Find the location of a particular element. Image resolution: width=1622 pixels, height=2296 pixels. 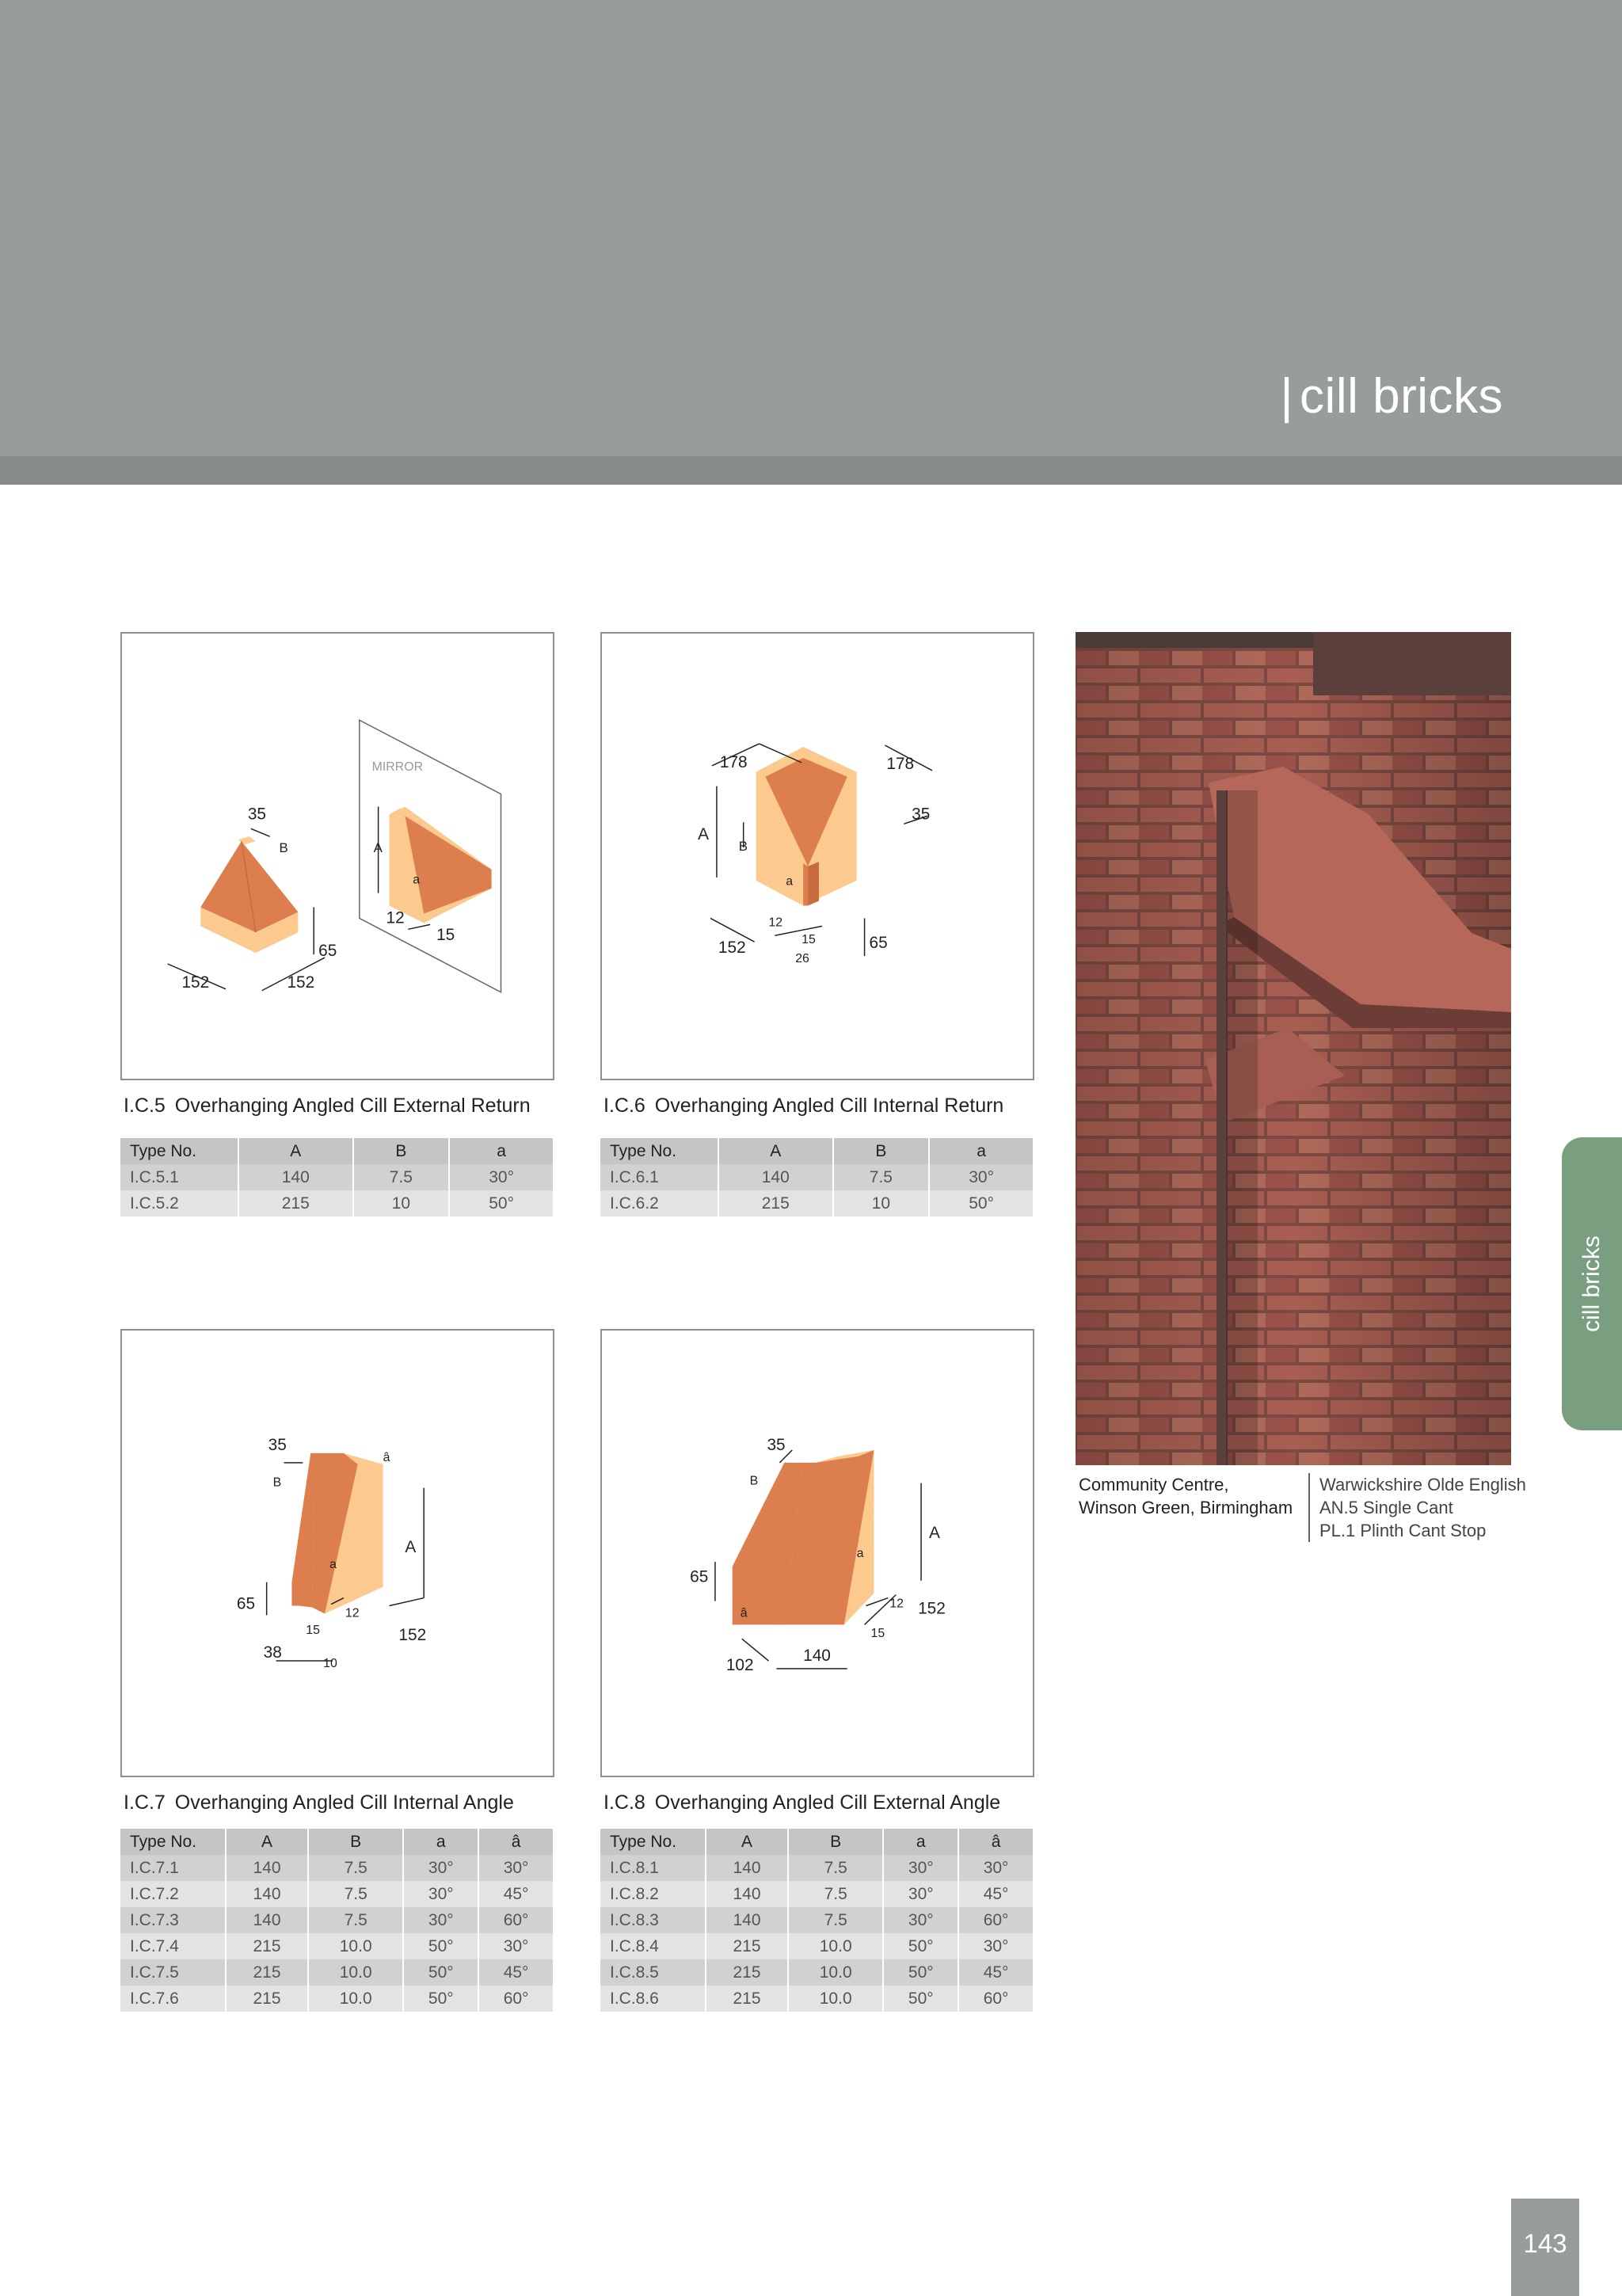

svg-text: 140 is located at coordinates (817, 1656).